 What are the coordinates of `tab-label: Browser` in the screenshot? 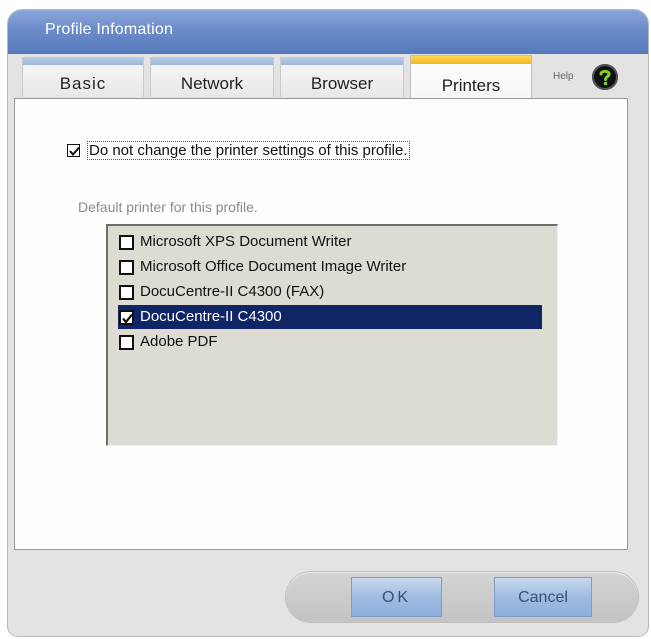 It's located at (342, 83).